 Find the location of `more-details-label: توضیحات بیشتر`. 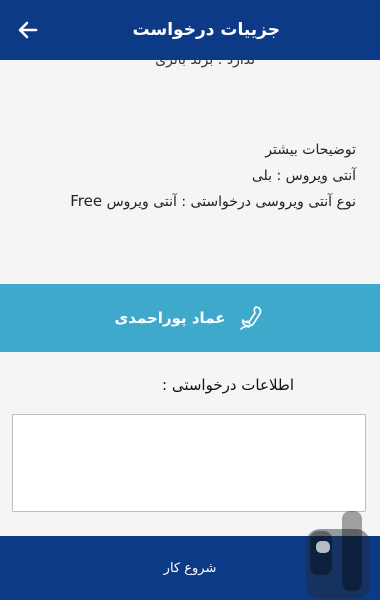

more-details-label: توضیحات بیشتر is located at coordinates (310, 150).